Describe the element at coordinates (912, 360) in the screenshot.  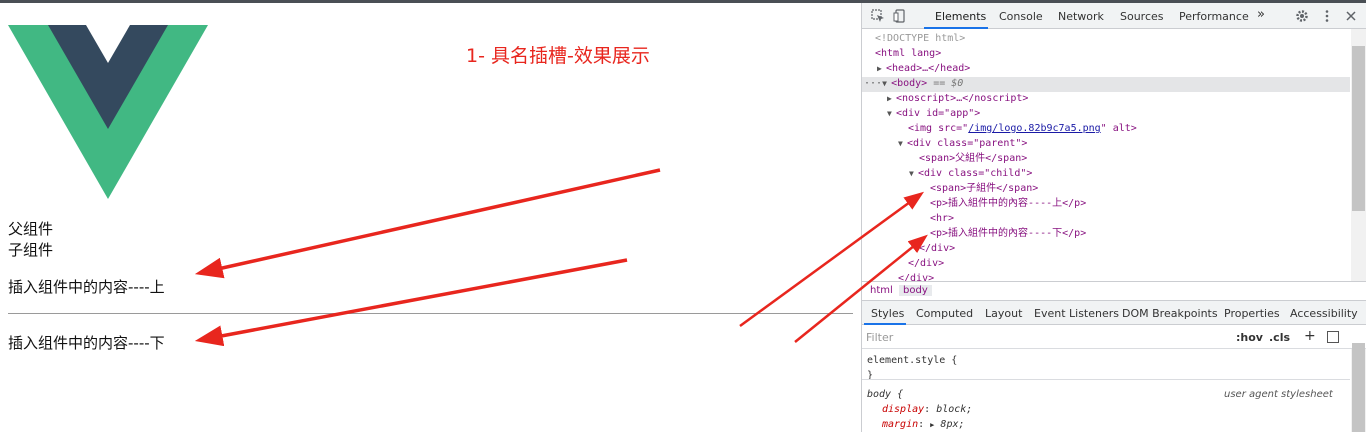
I see `element-style-rule: element.style {` at that location.